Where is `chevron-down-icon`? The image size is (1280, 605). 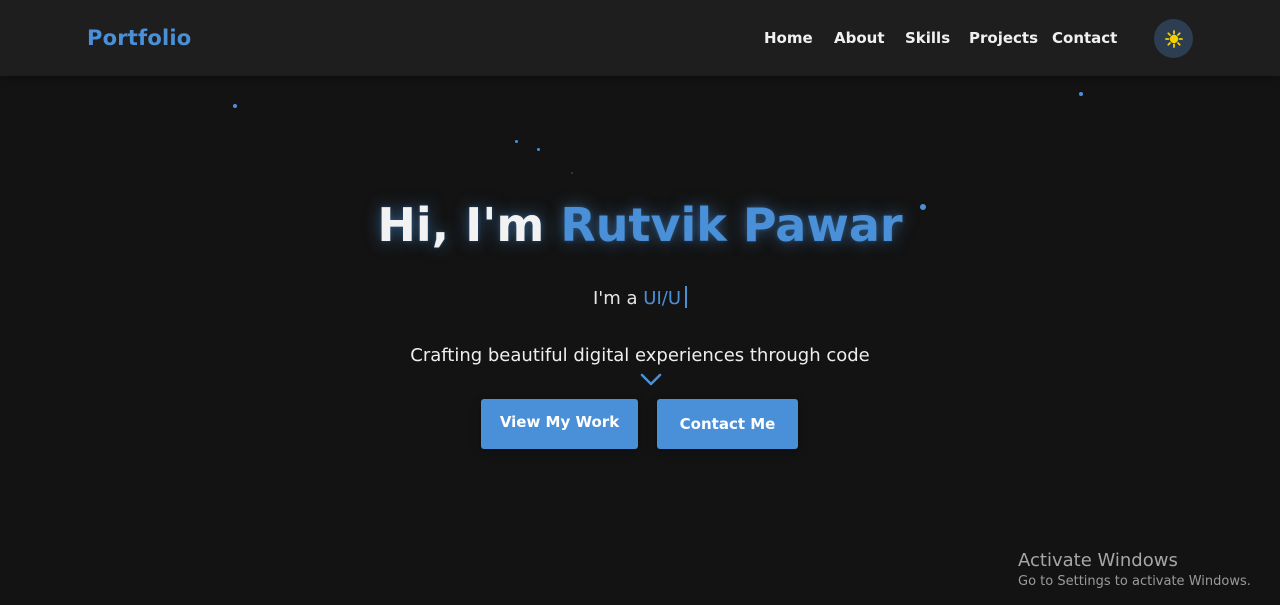 chevron-down-icon is located at coordinates (651, 380).